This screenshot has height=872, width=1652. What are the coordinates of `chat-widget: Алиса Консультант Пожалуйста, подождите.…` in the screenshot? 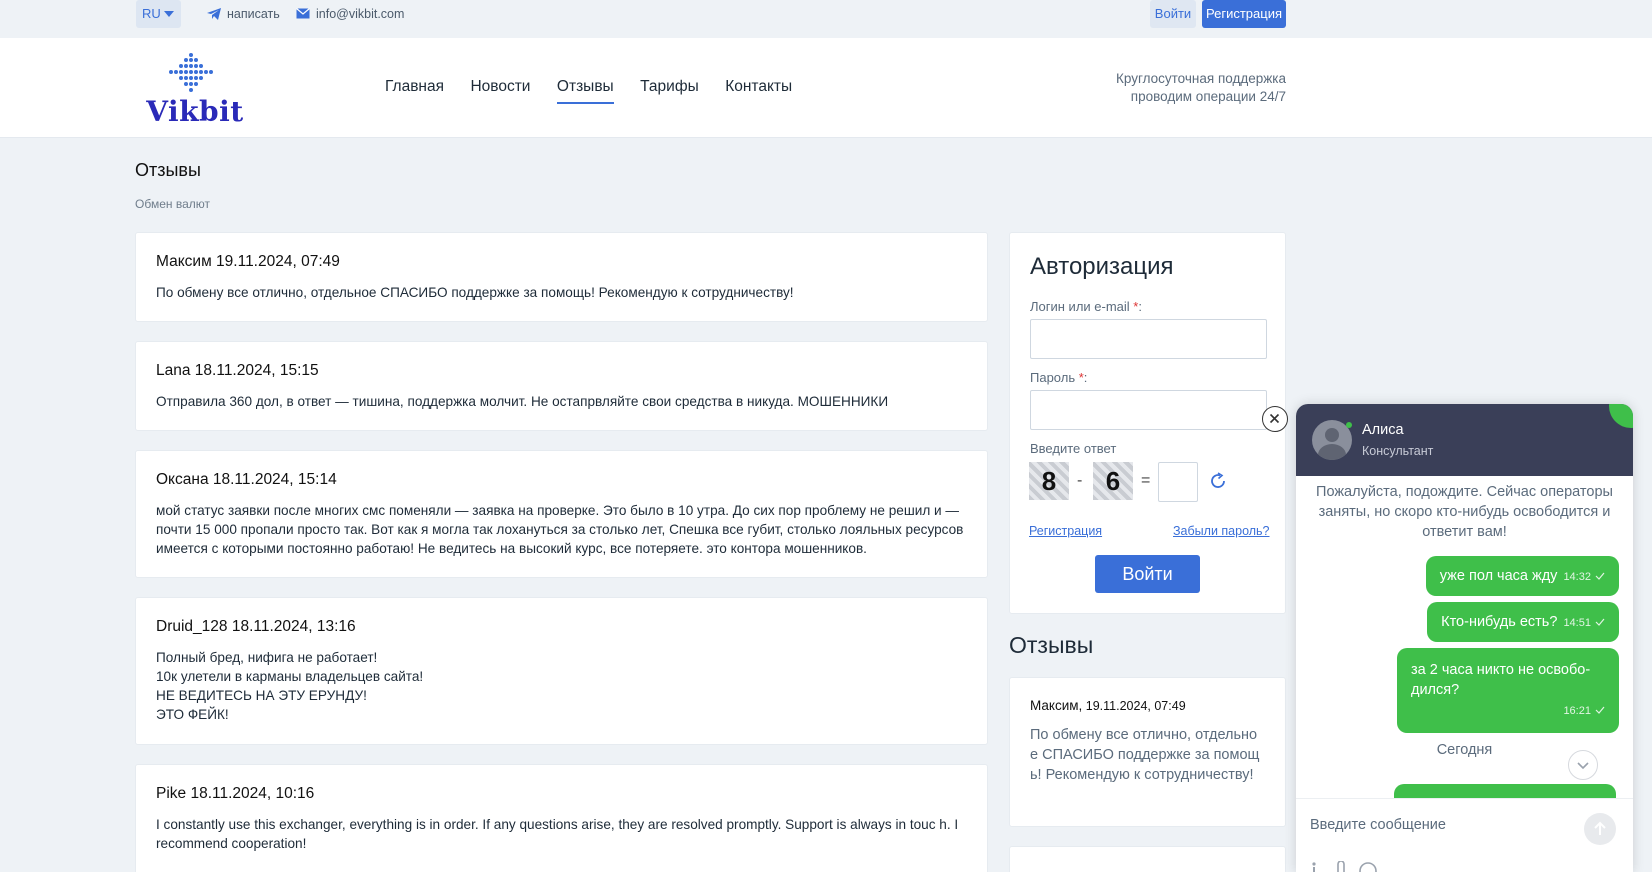 It's located at (1464, 638).